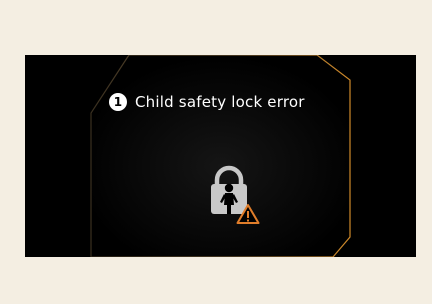 This screenshot has width=432, height=304. Describe the element at coordinates (220, 102) in the screenshot. I see `error-message-text: Child safety lock error` at that location.